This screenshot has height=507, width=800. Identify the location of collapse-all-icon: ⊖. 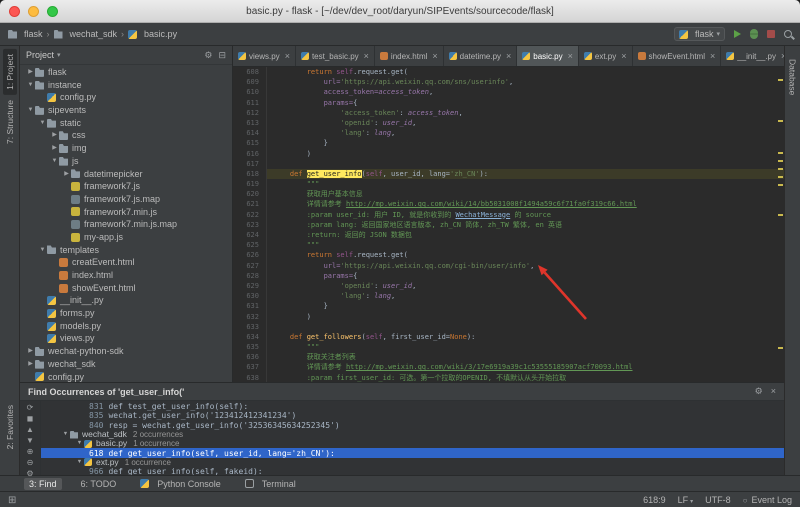
(30, 463).